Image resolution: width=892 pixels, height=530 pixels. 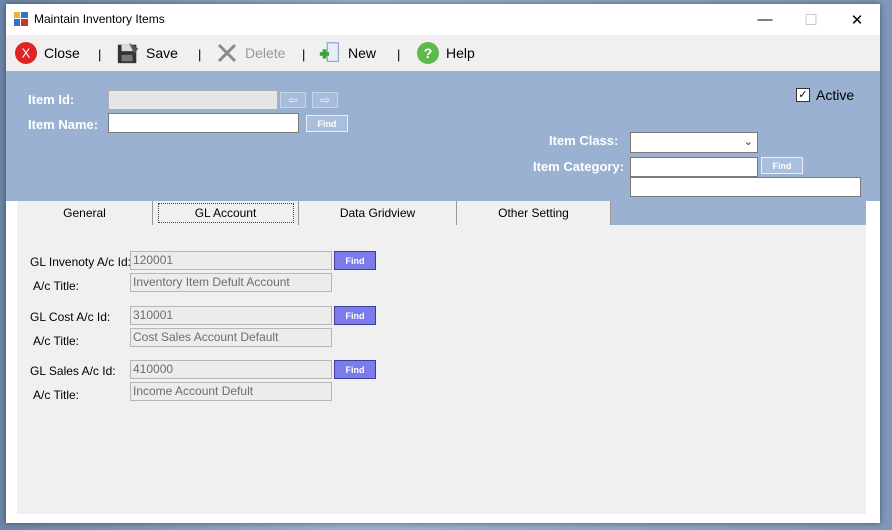 I want to click on tab-gl-account-wrap: GL Account, so click(x=226, y=213).